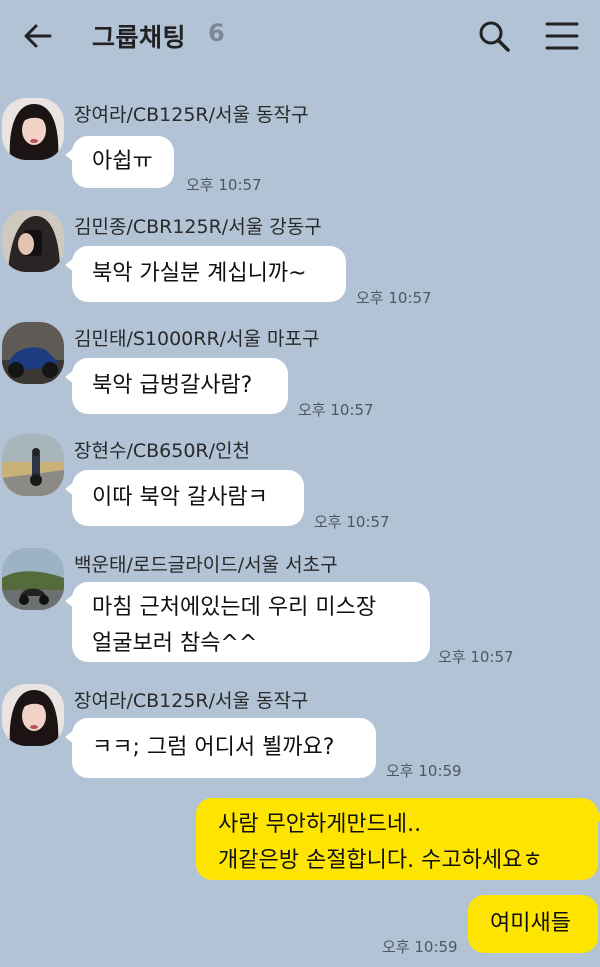  What do you see at coordinates (197, 339) in the screenshot?
I see `sender-name: 김민태/S1000RR/서울 마포구` at bounding box center [197, 339].